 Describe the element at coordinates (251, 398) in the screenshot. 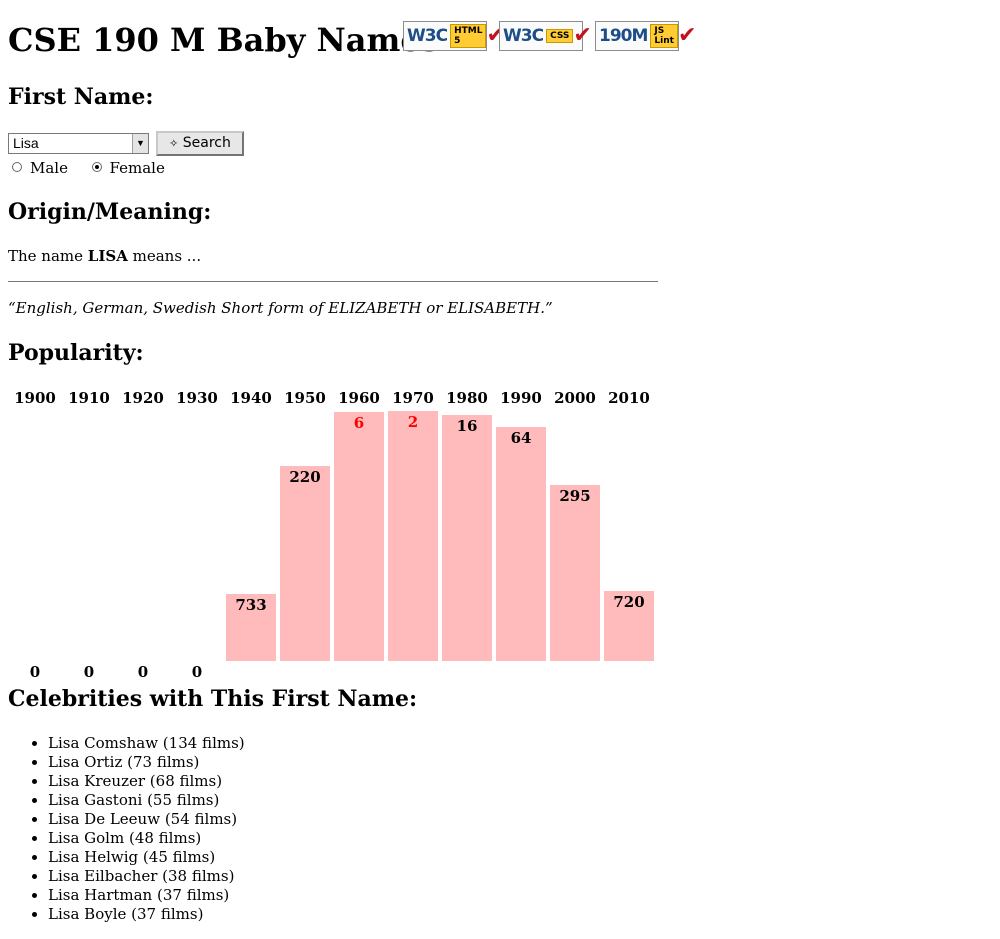

I see `year-label: 1940` at that location.